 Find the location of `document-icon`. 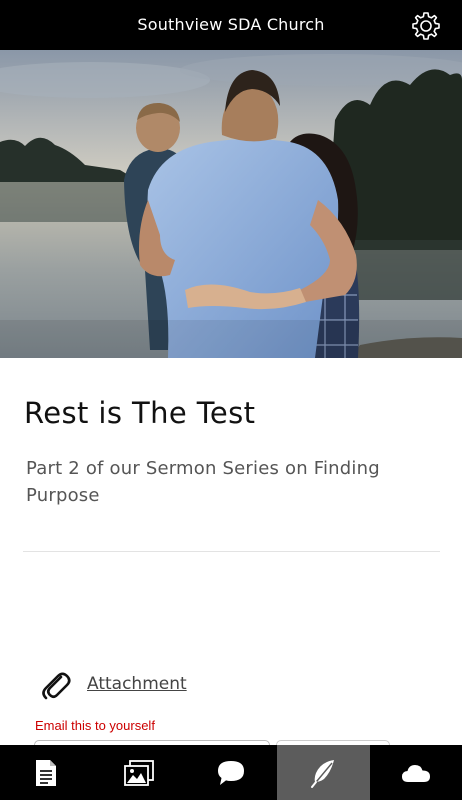

document-icon is located at coordinates (46, 772).